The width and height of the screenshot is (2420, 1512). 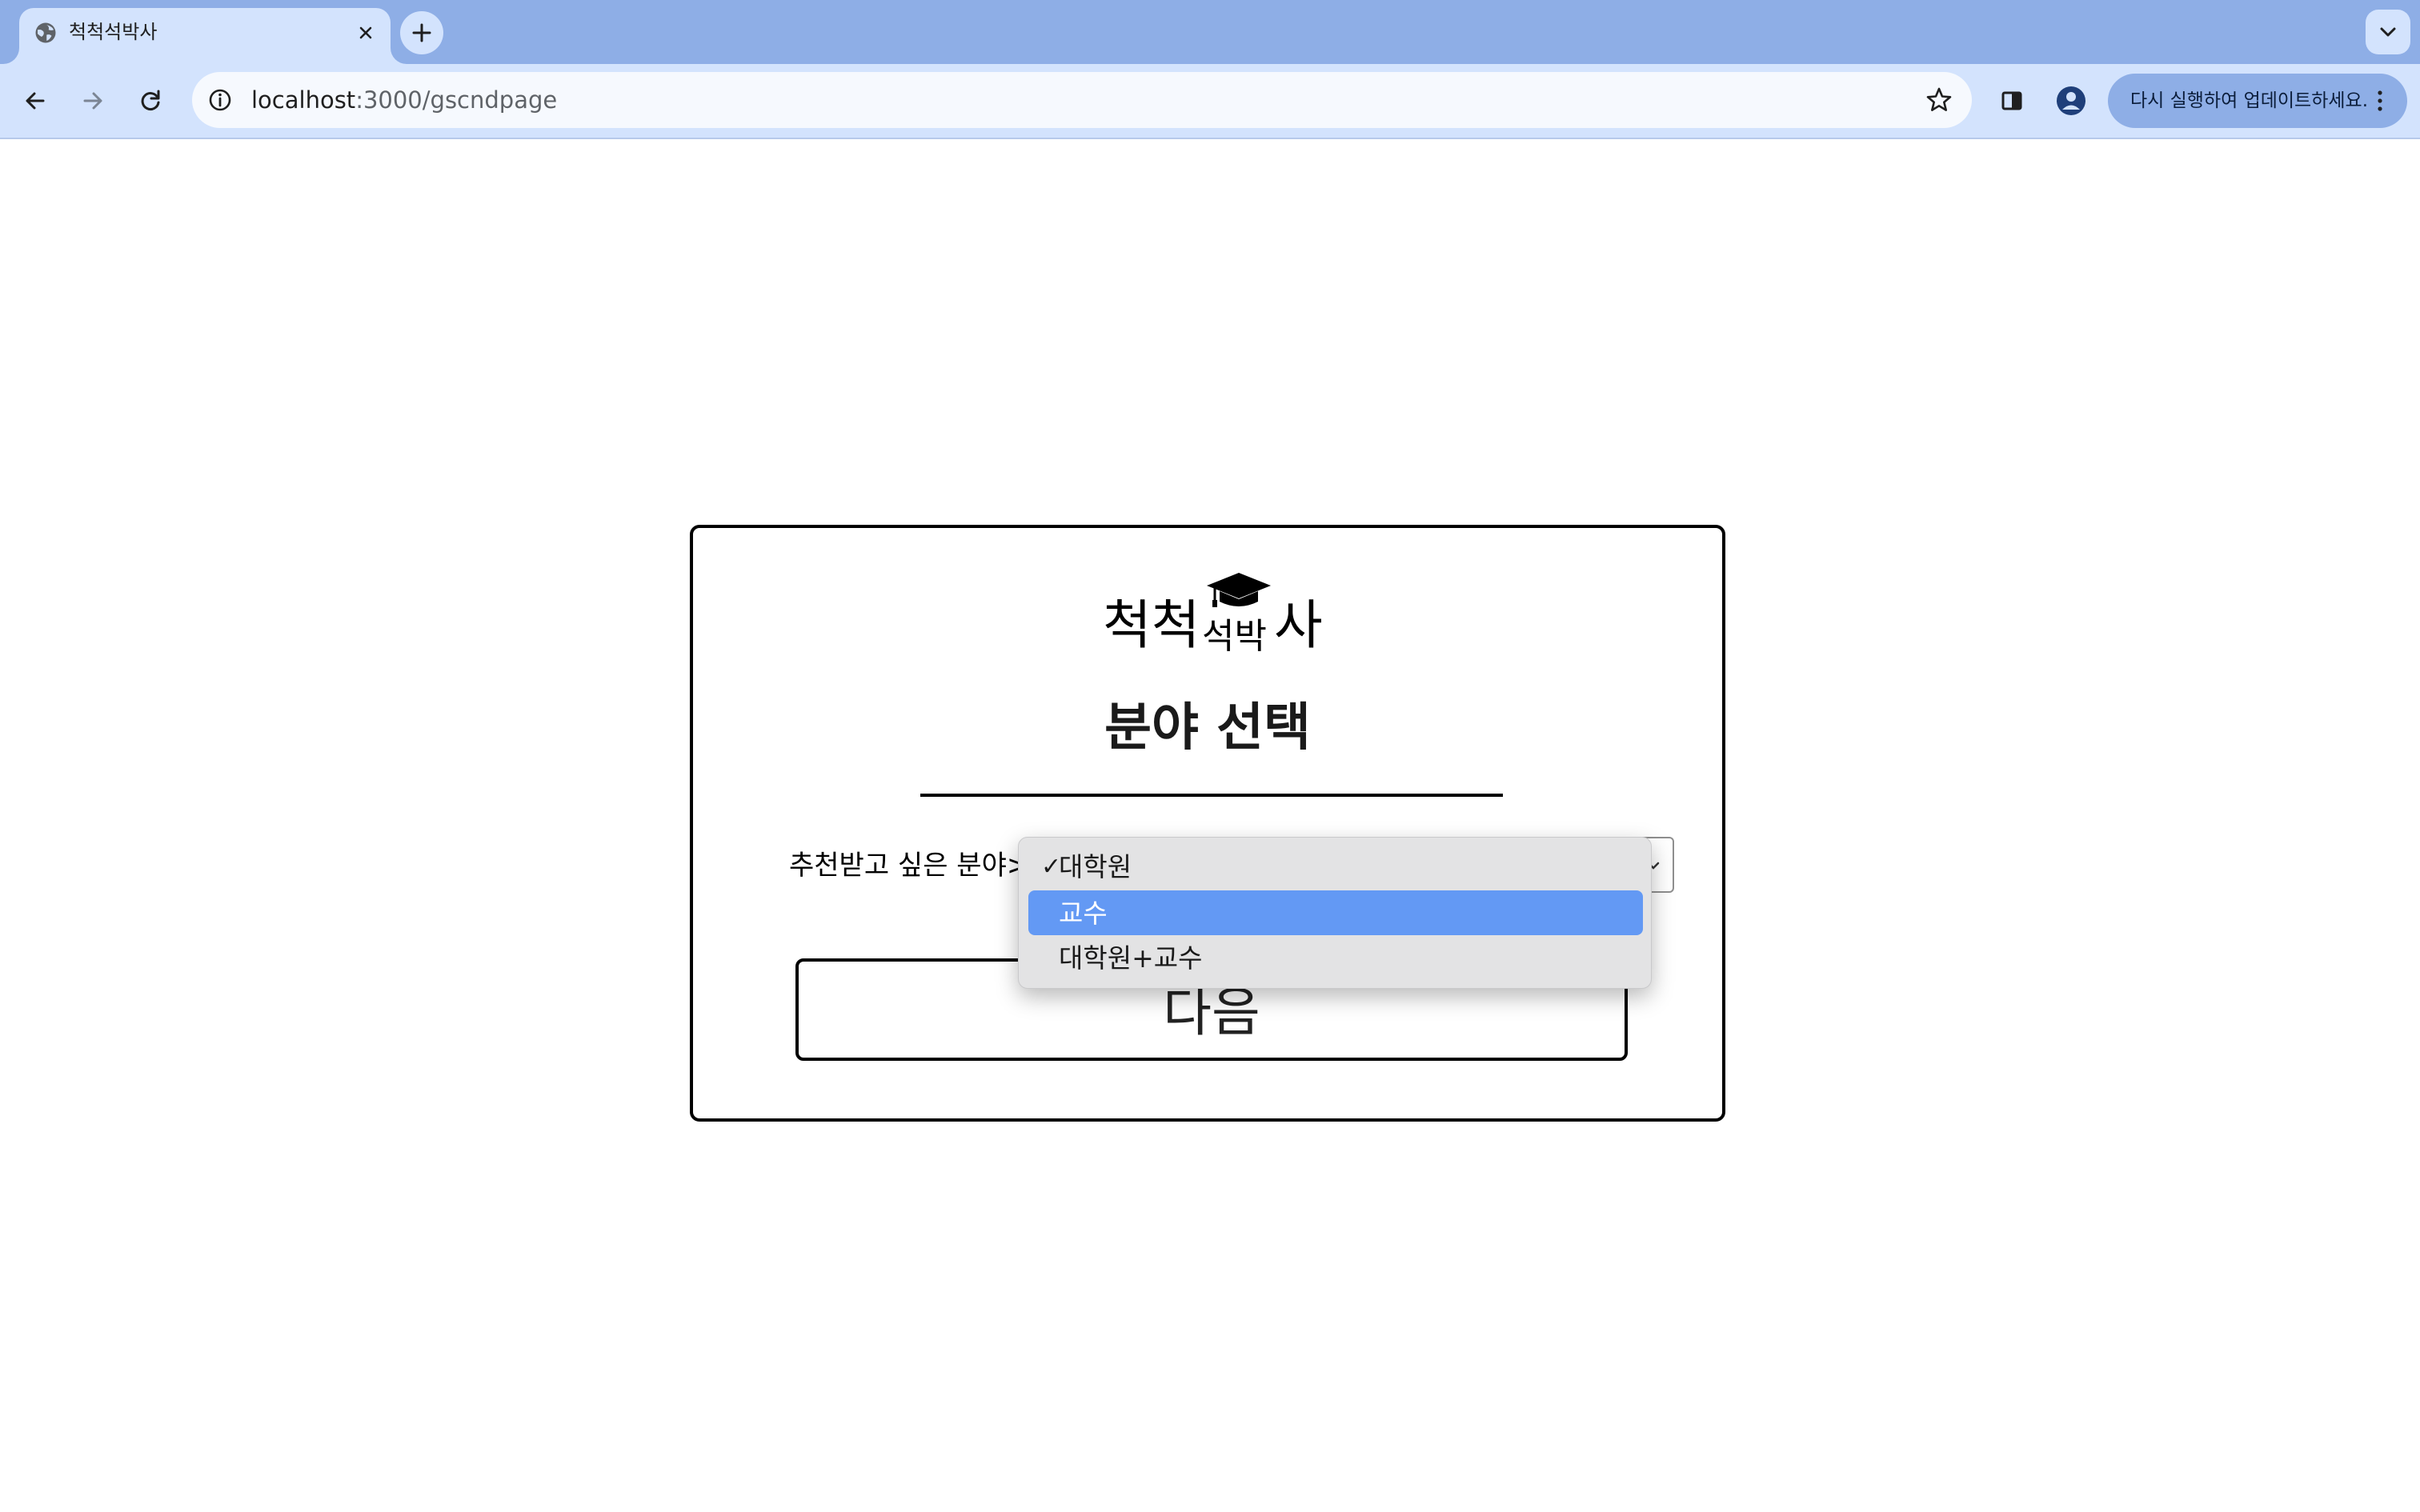 I want to click on url-path: :3000/gscndpage, so click(x=457, y=100).